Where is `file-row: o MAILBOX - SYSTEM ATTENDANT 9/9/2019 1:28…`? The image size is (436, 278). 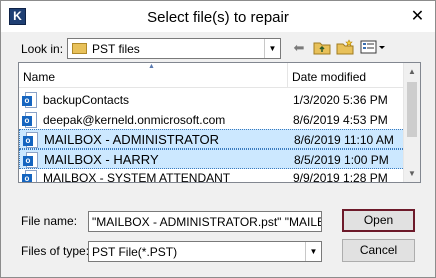
file-row: o MAILBOX - SYSTEM ATTENDANT 9/9/2019 1:28… is located at coordinates (212, 175).